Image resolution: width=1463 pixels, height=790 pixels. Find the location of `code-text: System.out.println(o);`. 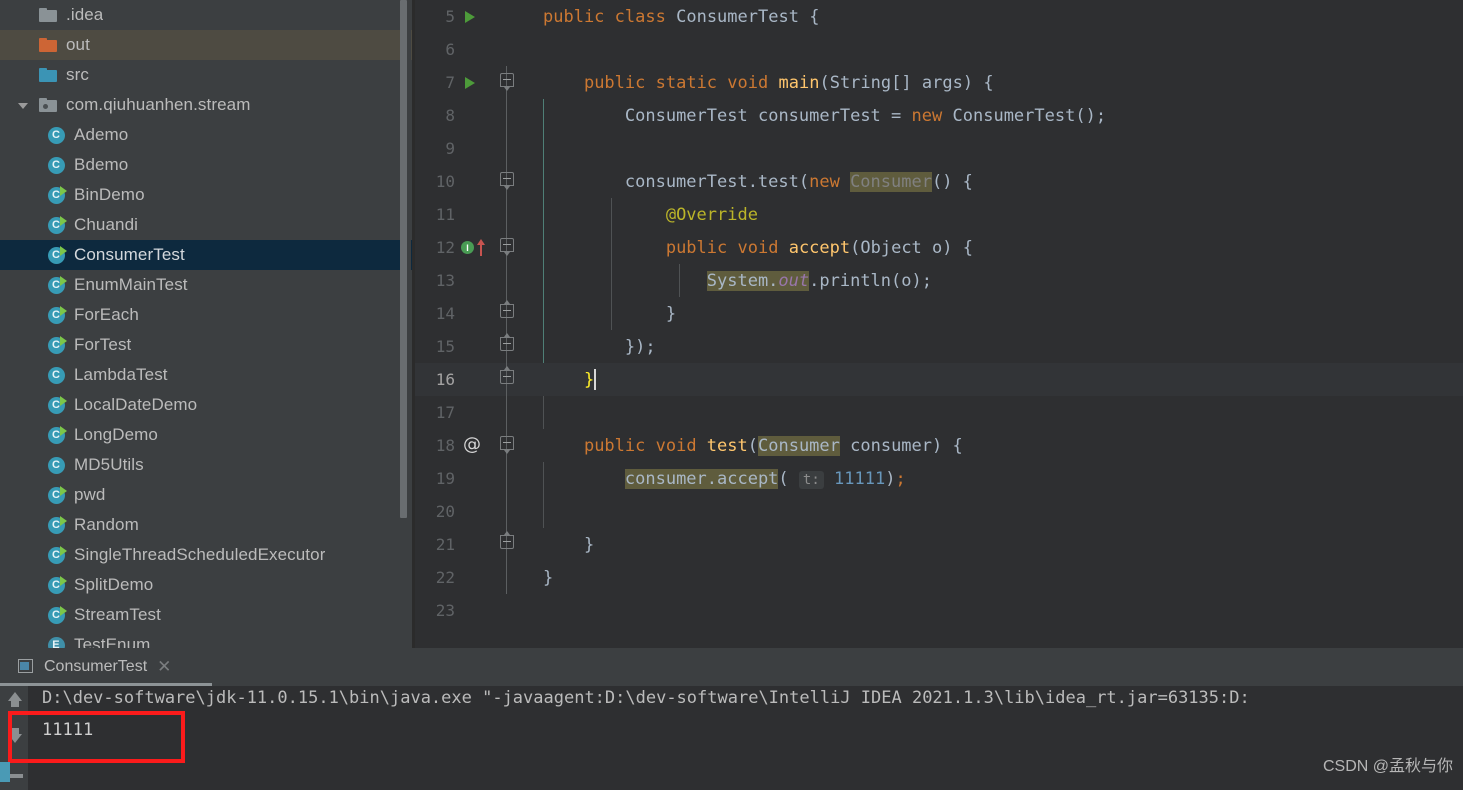

code-text: System.out.println(o); is located at coordinates (730, 280).